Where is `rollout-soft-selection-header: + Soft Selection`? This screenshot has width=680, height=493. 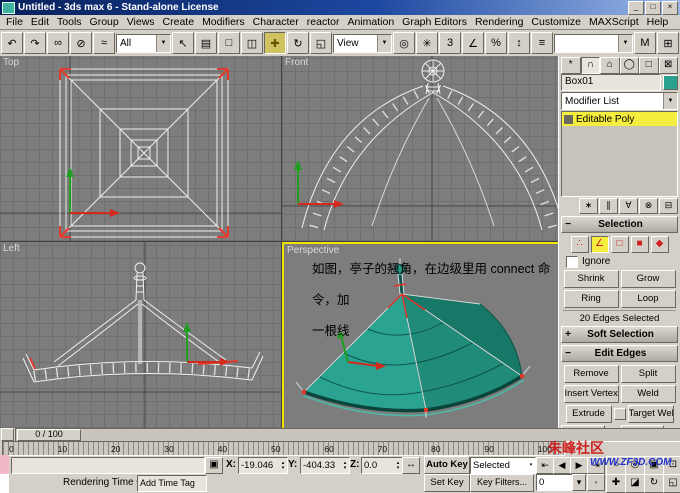 rollout-soft-selection-header: + Soft Selection is located at coordinates (619, 334).